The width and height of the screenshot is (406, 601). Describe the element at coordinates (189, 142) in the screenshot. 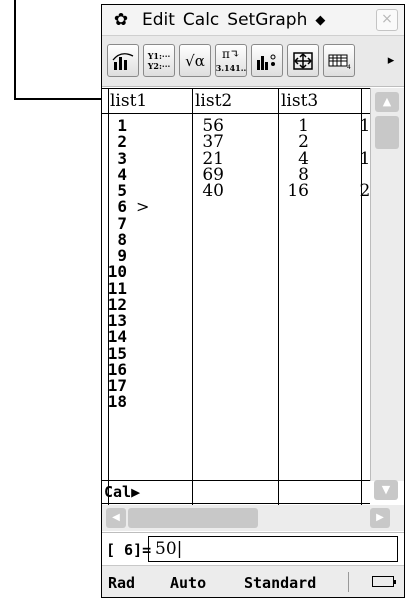

I see `table-cell: 37` at that location.